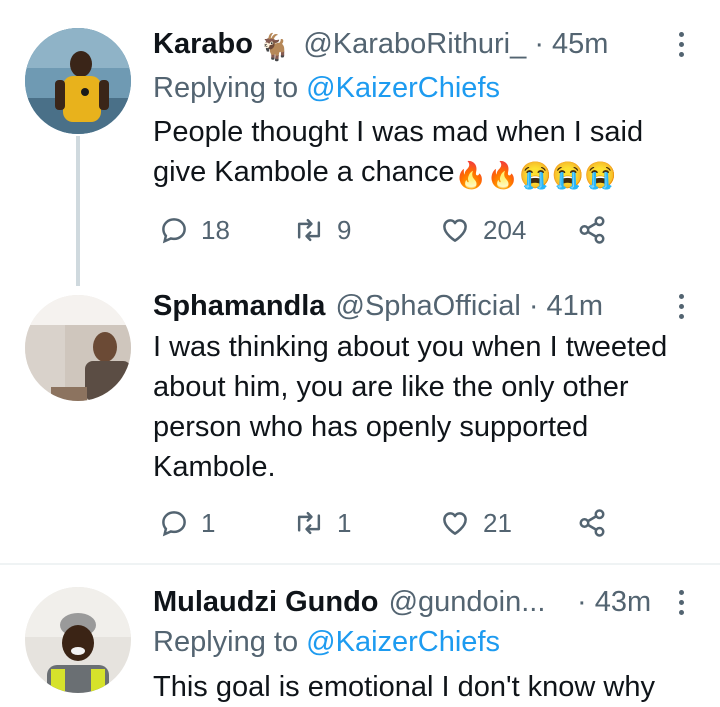 This screenshot has width=720, height=707. Describe the element at coordinates (497, 522) in the screenshot. I see `like-count: 21` at that location.